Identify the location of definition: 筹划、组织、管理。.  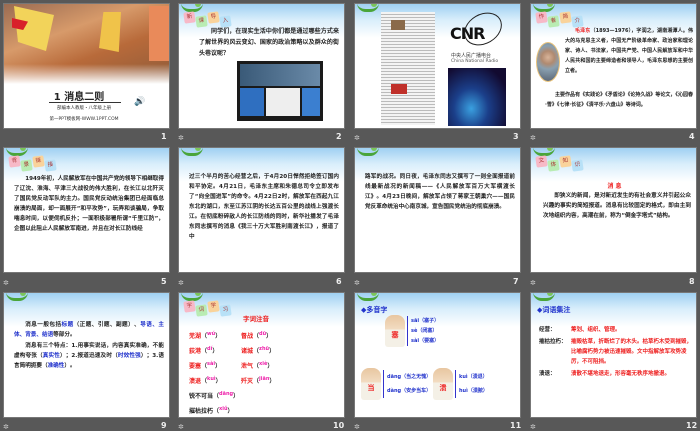
(596, 330).